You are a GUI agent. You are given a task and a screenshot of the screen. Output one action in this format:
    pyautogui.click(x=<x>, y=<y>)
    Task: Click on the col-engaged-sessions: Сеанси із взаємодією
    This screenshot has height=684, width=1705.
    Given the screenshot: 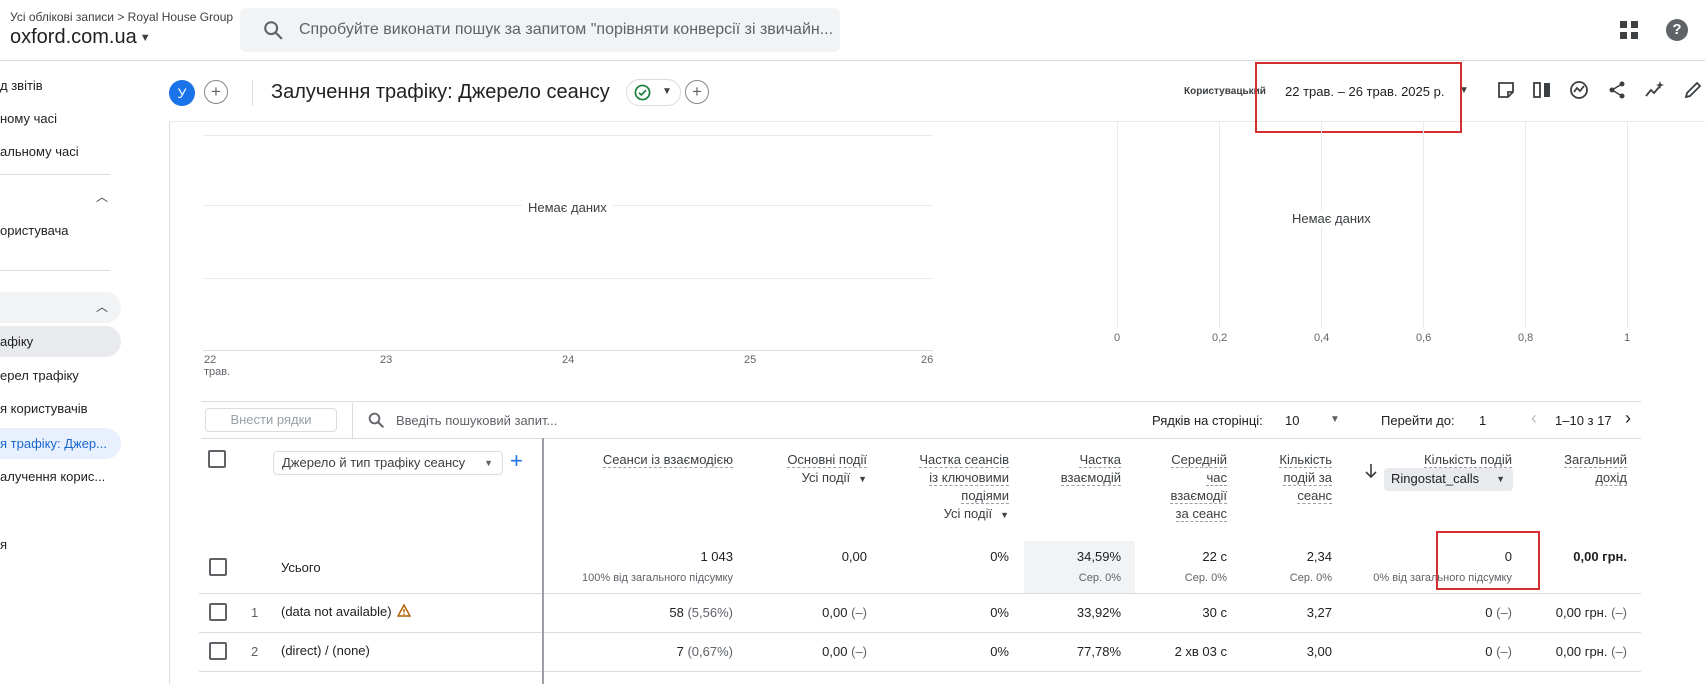 What is the action you would take?
    pyautogui.click(x=641, y=460)
    